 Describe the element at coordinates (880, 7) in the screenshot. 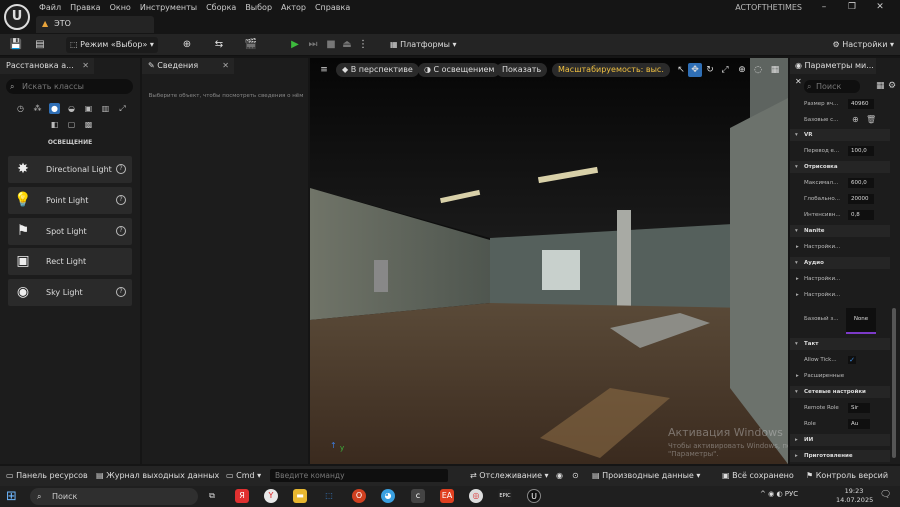

I see `close-button: ✕` at that location.